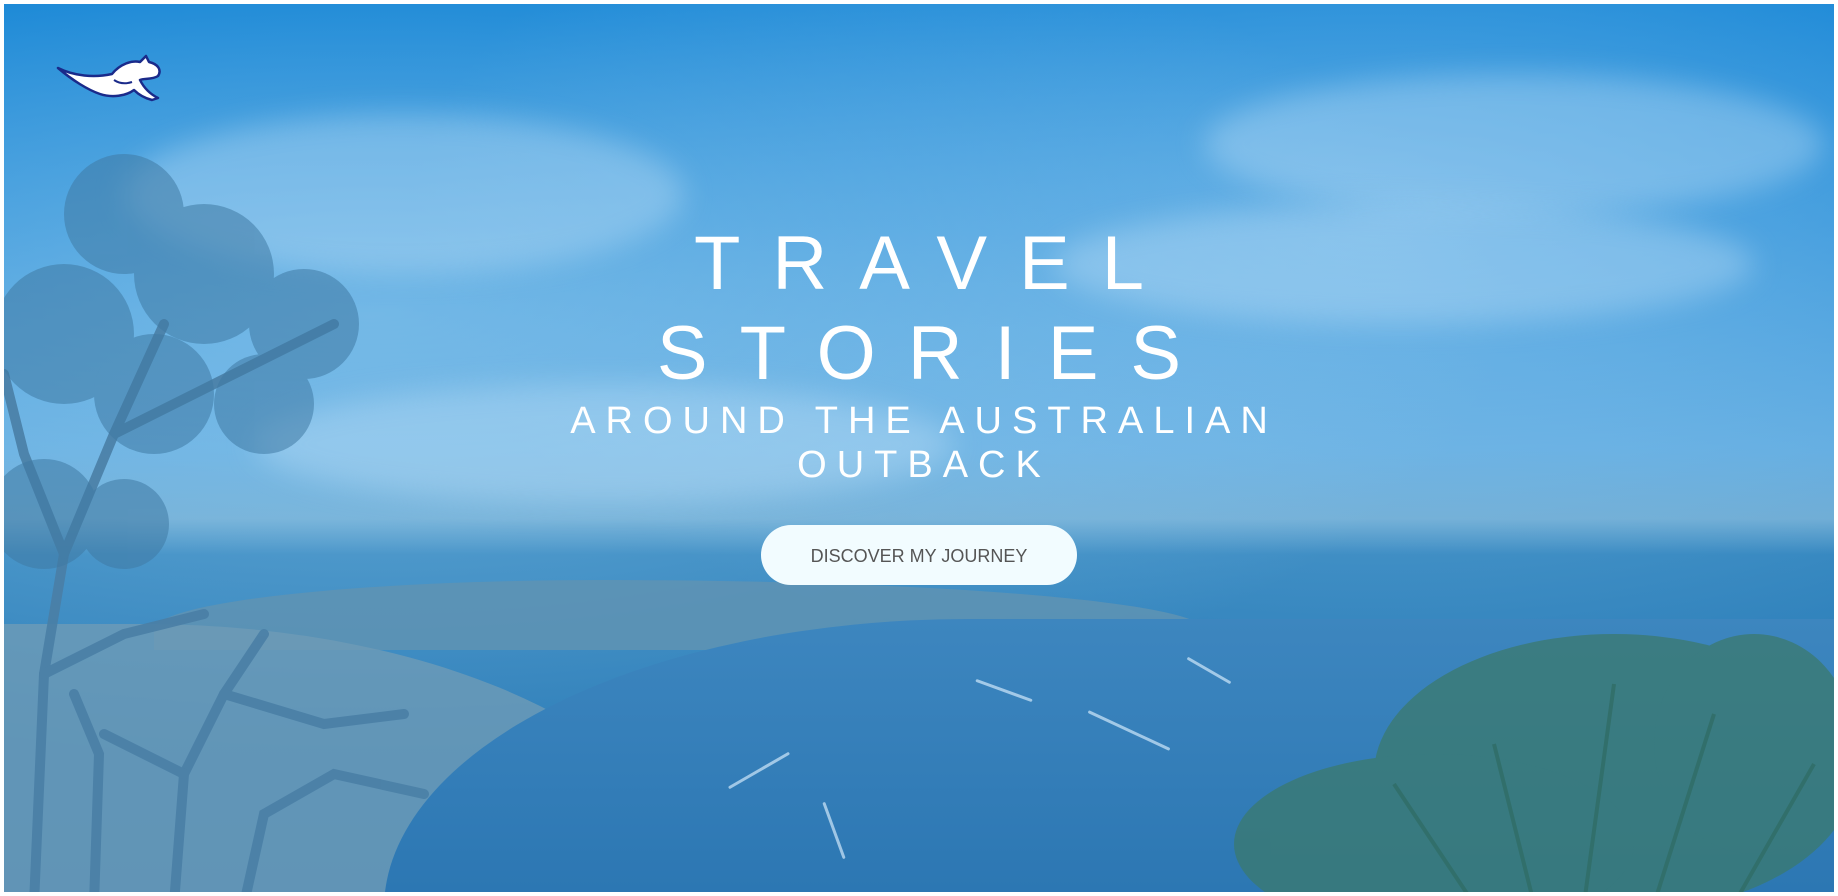  Describe the element at coordinates (919, 555) in the screenshot. I see `discover-journey-button: DISCOVER MY JOURNEY` at that location.